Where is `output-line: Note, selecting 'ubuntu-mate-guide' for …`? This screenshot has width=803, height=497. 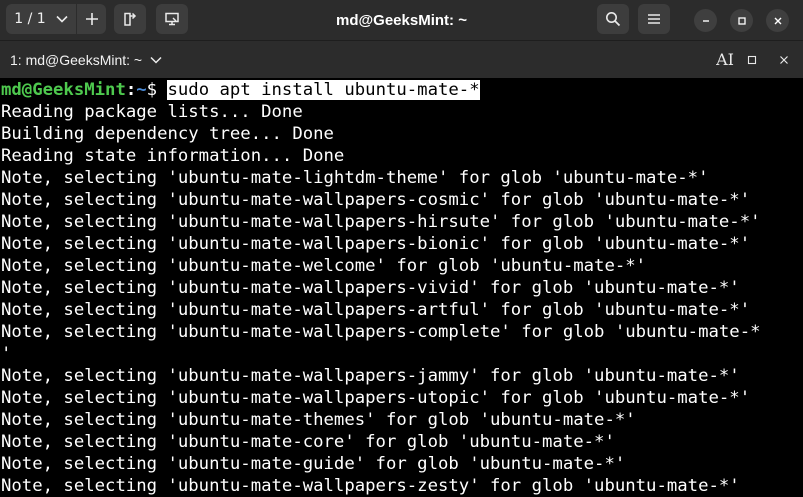
output-line: Note, selecting 'ubuntu-mate-guide' for … is located at coordinates (313, 464).